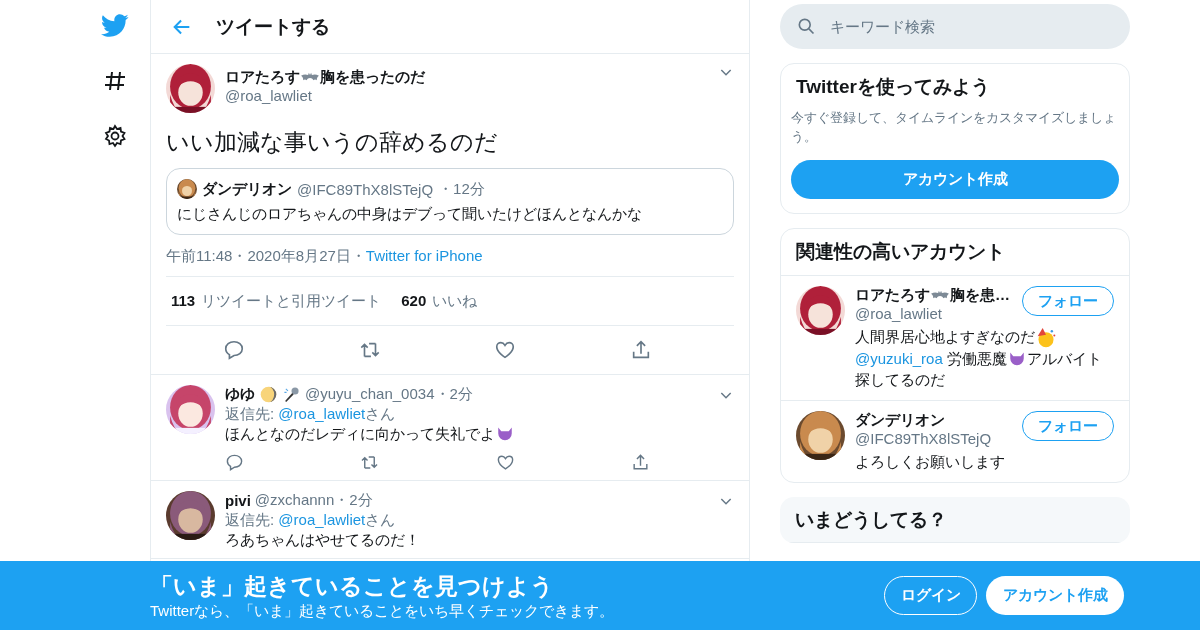  I want to click on bio-text: 人間界居心地よすぎなのだ @yuzuki_roa 労働悪魔 アルバイト探してるのだ, so click(979, 359).